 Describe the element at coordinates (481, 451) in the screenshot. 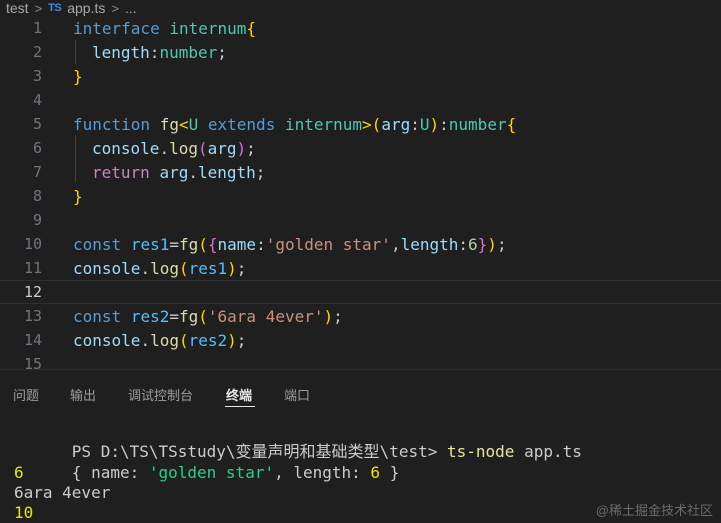

I see `terminal-command: ts-node` at that location.